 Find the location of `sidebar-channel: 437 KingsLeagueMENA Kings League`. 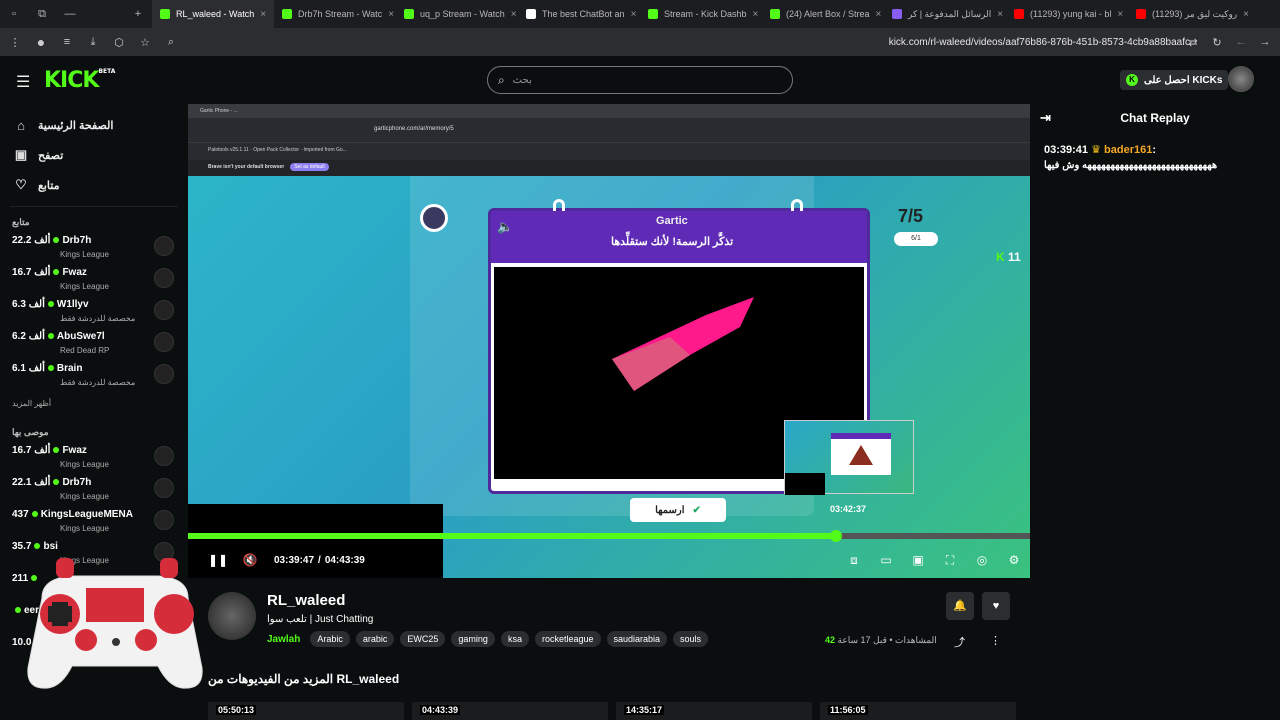

sidebar-channel: 437 KingsLeagueMENA Kings League is located at coordinates (94, 521).